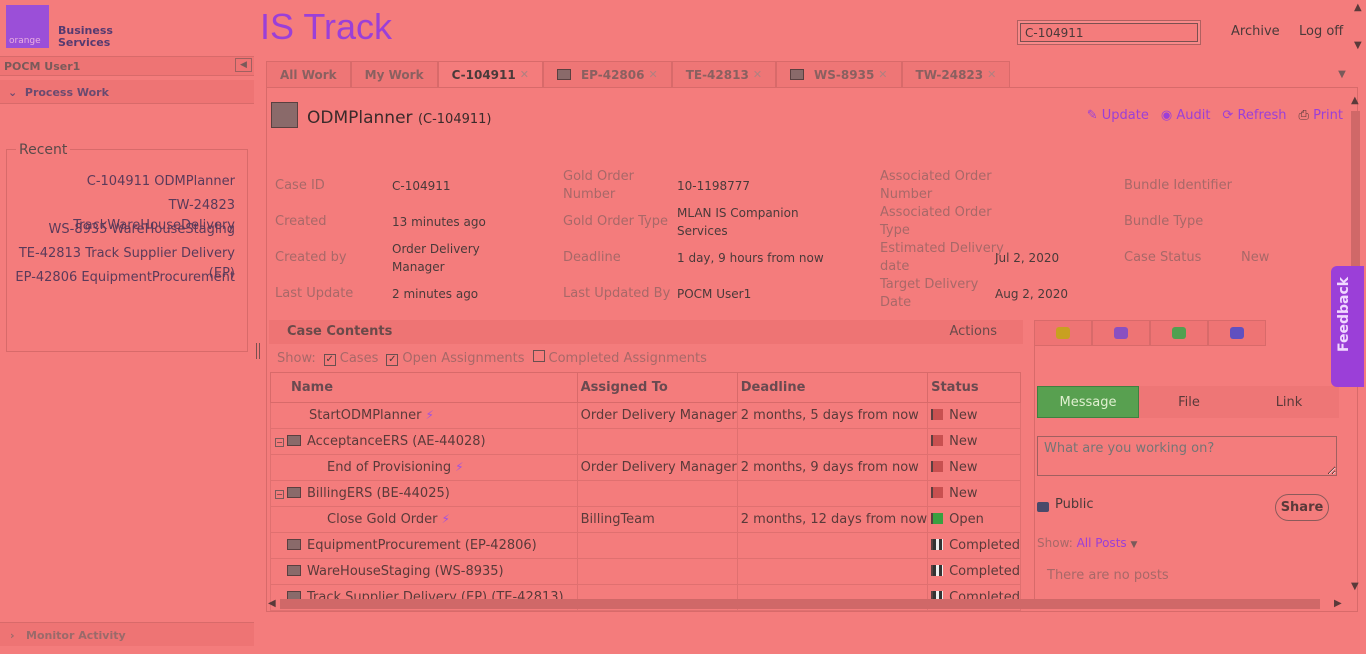  What do you see at coordinates (394, 74) in the screenshot?
I see `tab-my-work: My Work` at bounding box center [394, 74].